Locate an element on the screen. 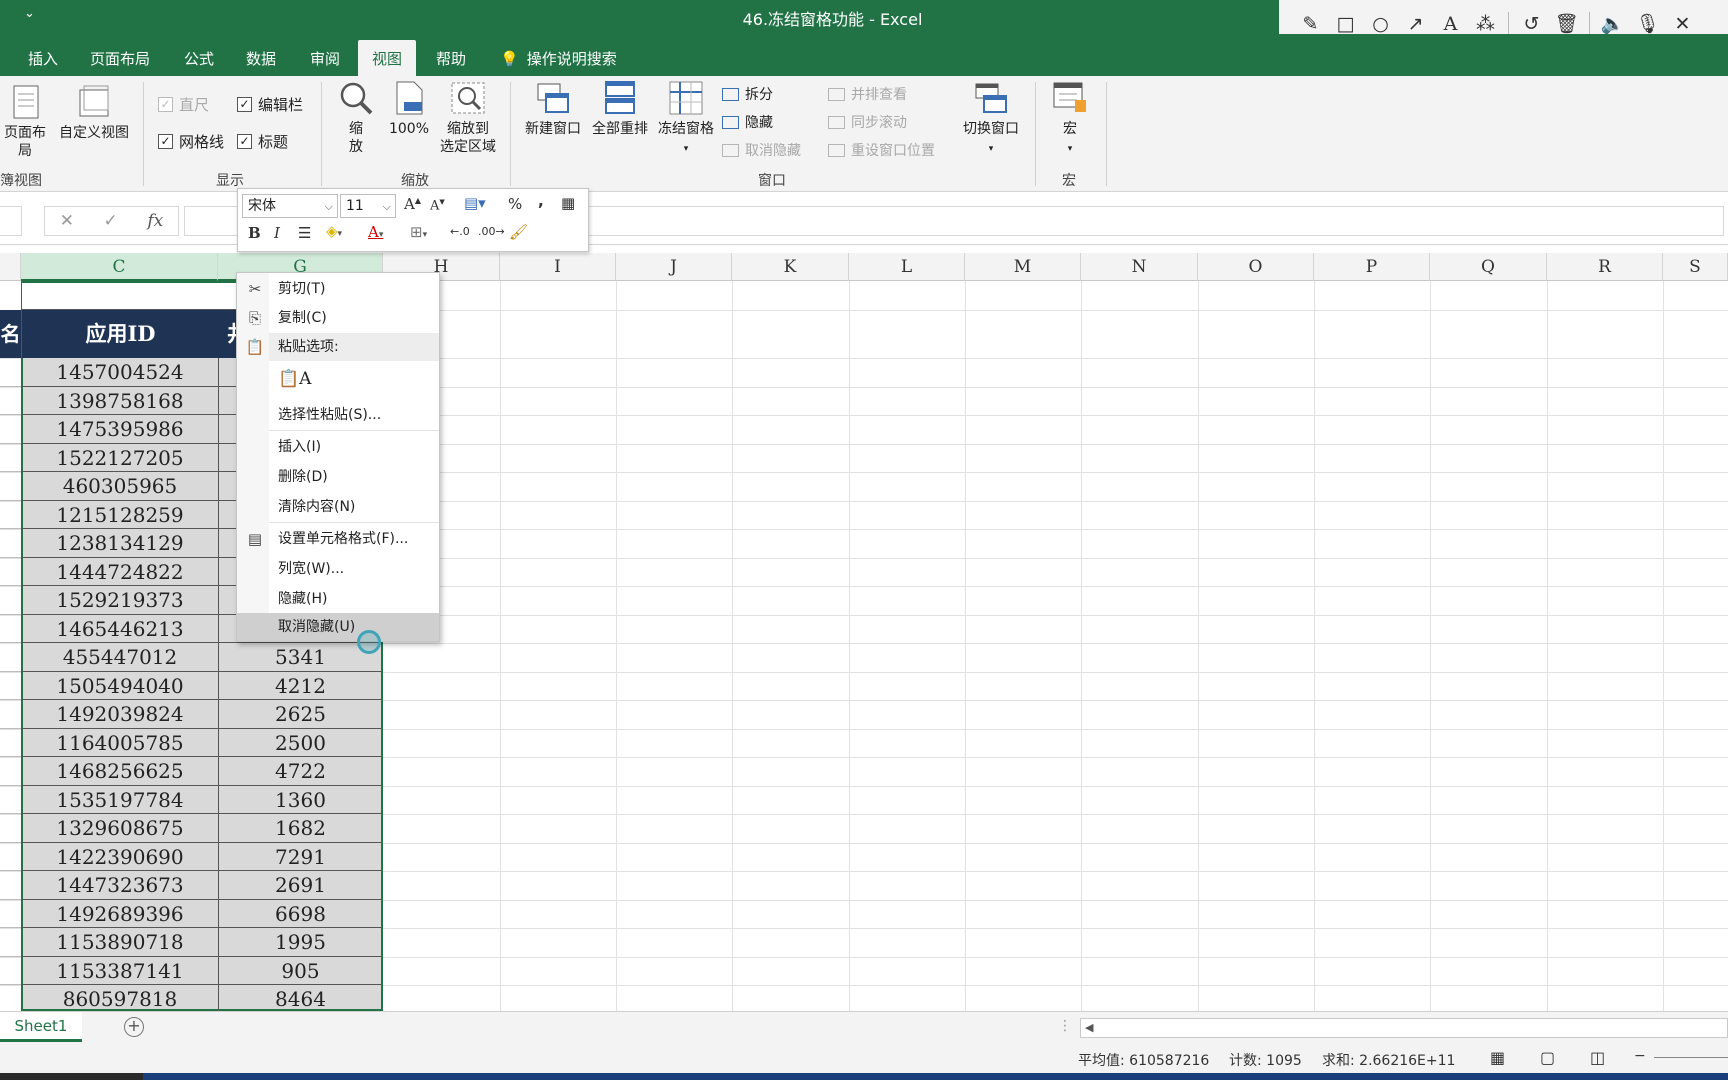 This screenshot has height=1080, width=1728. header-cell-app-id: 应用ID is located at coordinates (120, 334).